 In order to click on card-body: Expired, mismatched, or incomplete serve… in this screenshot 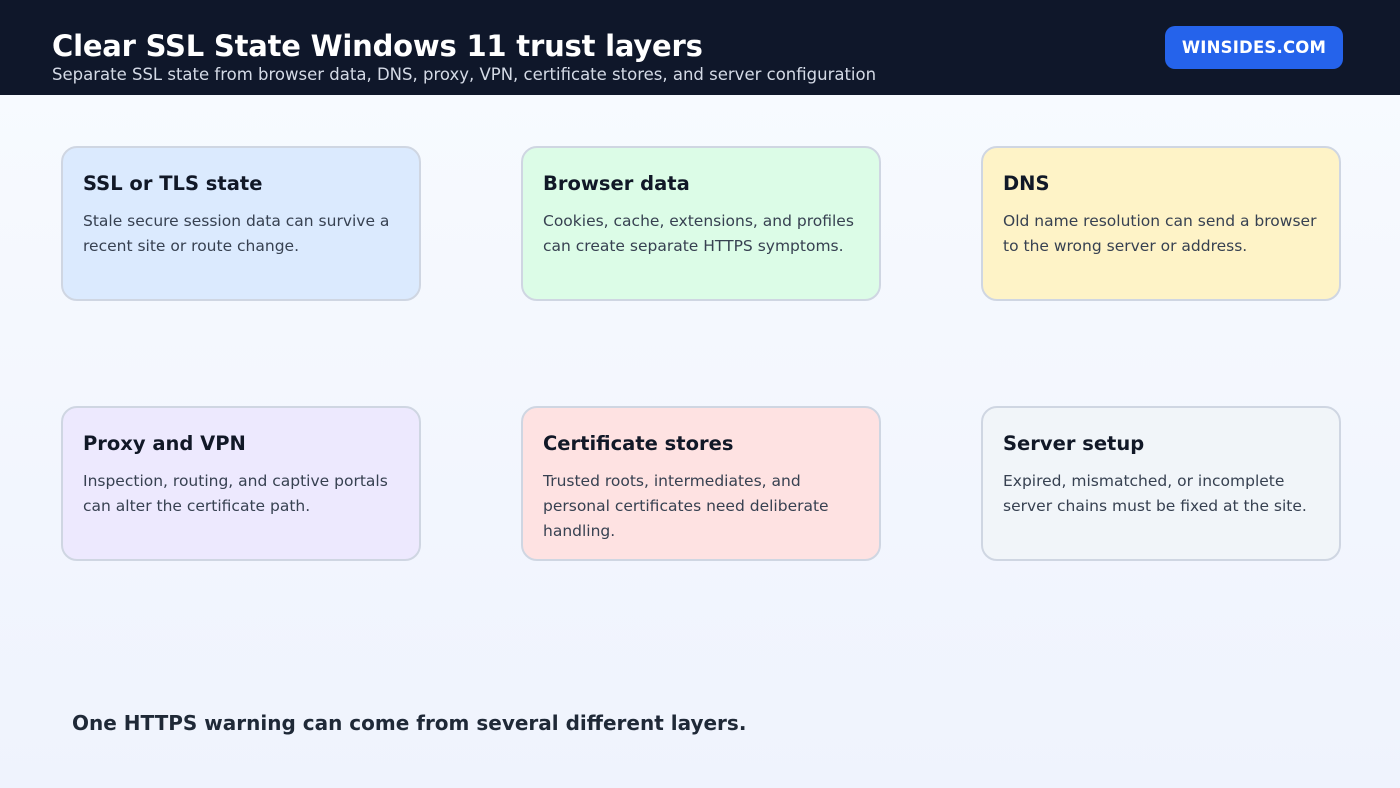, I will do `click(1155, 493)`.